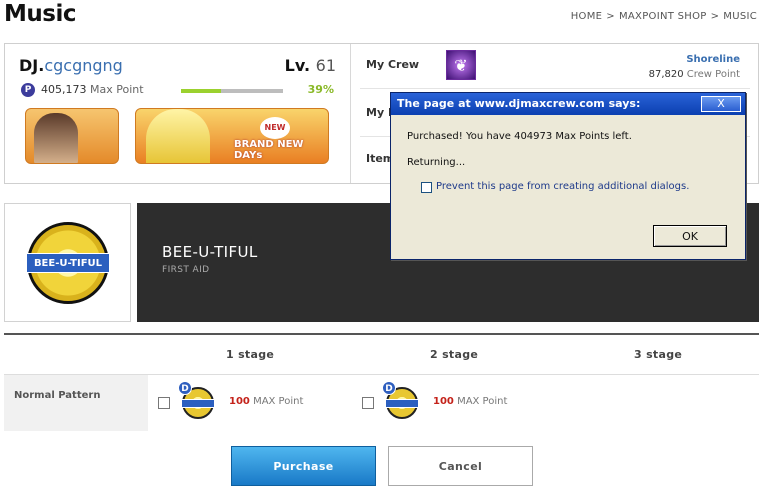 This screenshot has width=763, height=490. What do you see at coordinates (269, 150) in the screenshot?
I see `banner-text: BRAND NEW DAYs` at bounding box center [269, 150].